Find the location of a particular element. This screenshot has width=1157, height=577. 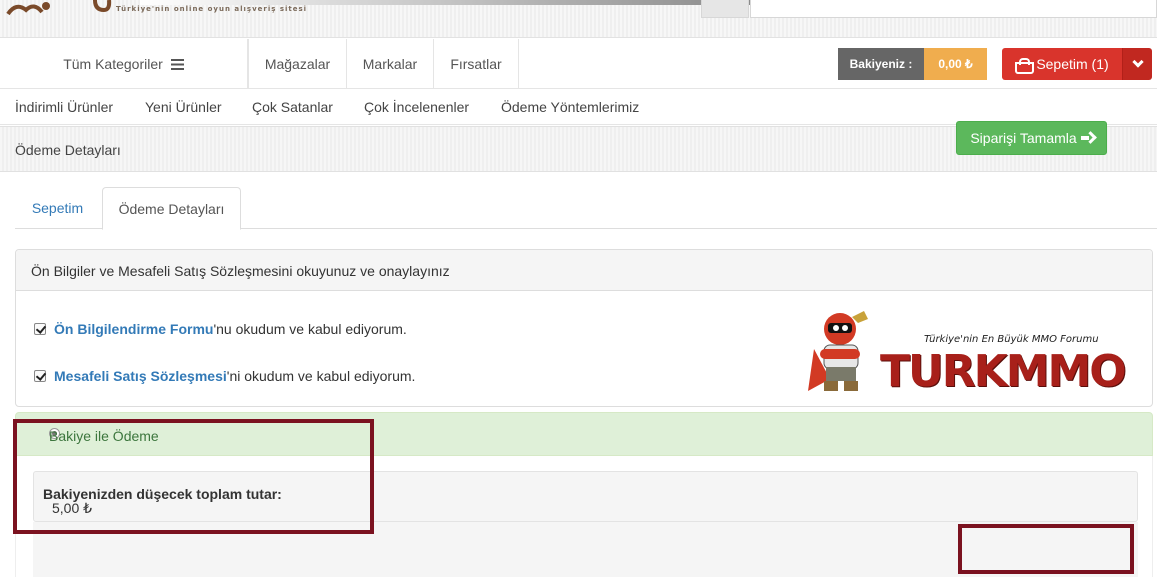

top-search-input is located at coordinates (953, 9).